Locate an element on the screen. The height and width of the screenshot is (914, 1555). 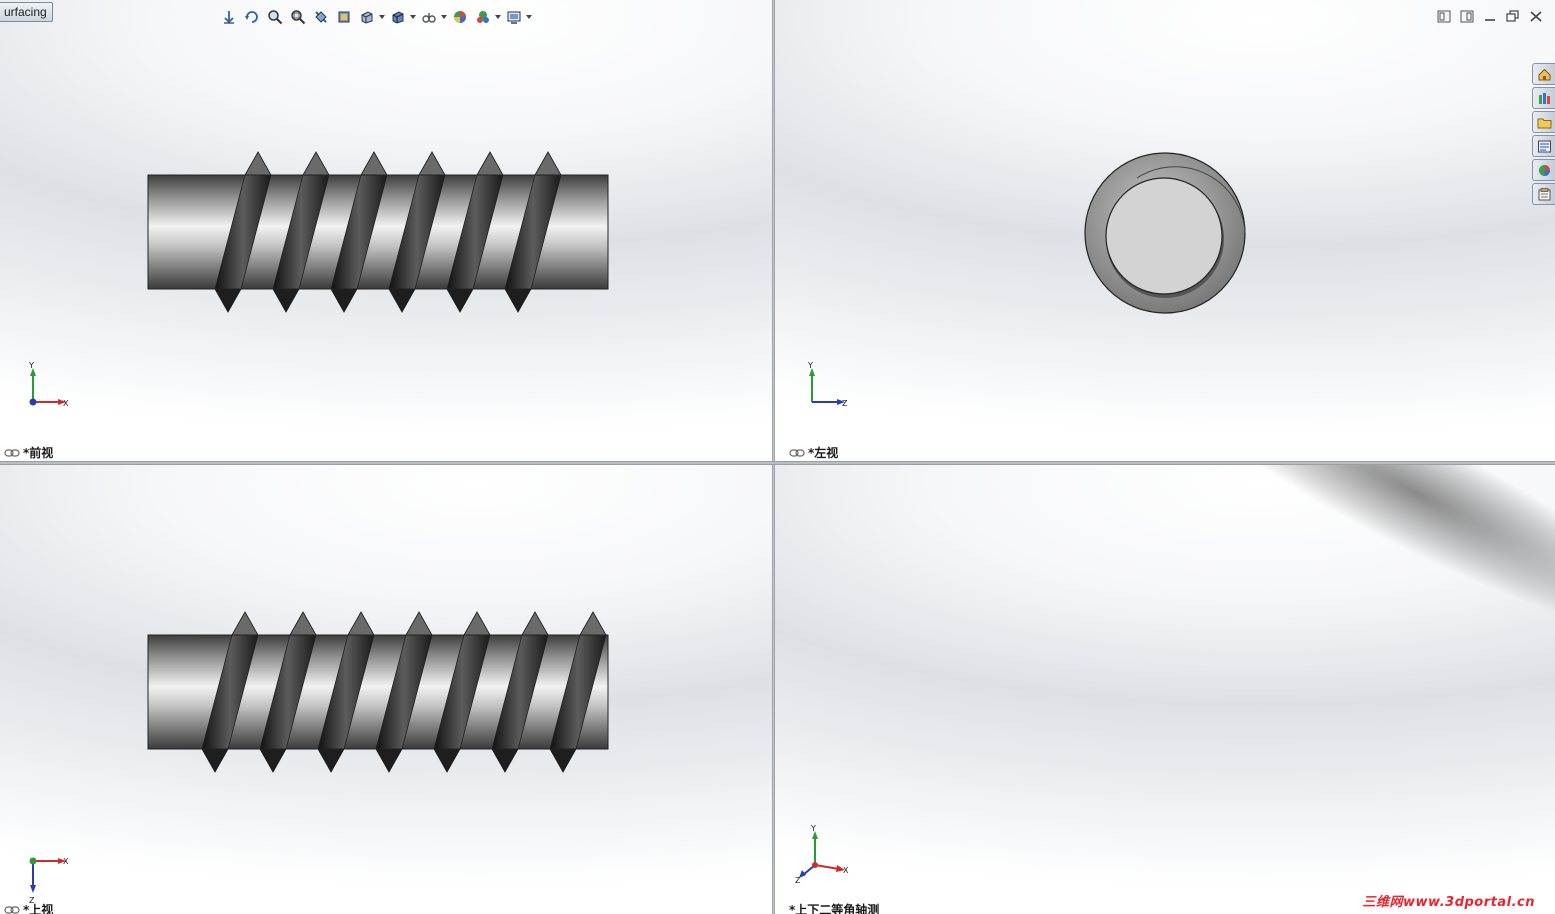
tab-surfacing: urfacing is located at coordinates (26, 12).